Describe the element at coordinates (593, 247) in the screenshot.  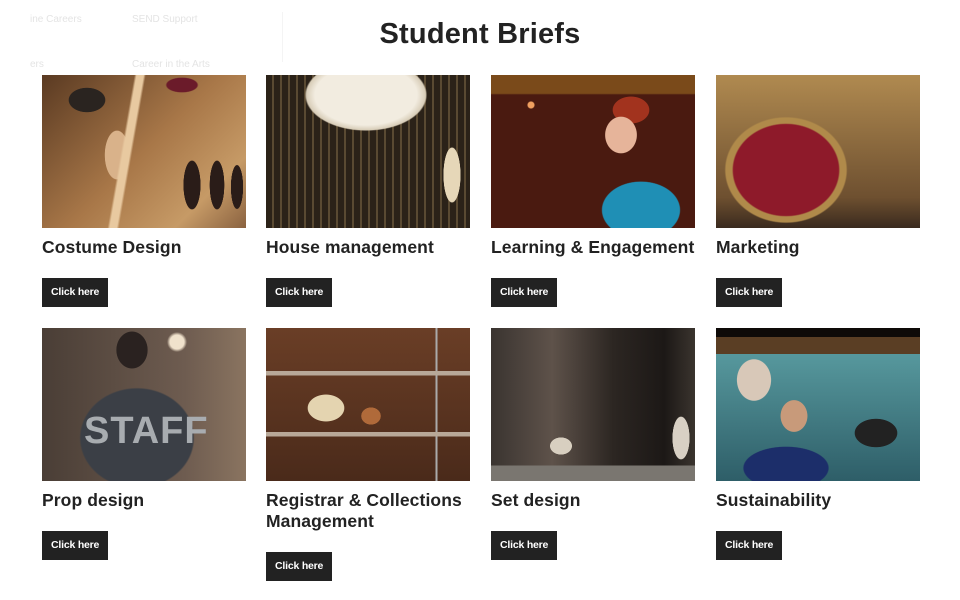
I see `card-title: Learning & Engagement` at that location.